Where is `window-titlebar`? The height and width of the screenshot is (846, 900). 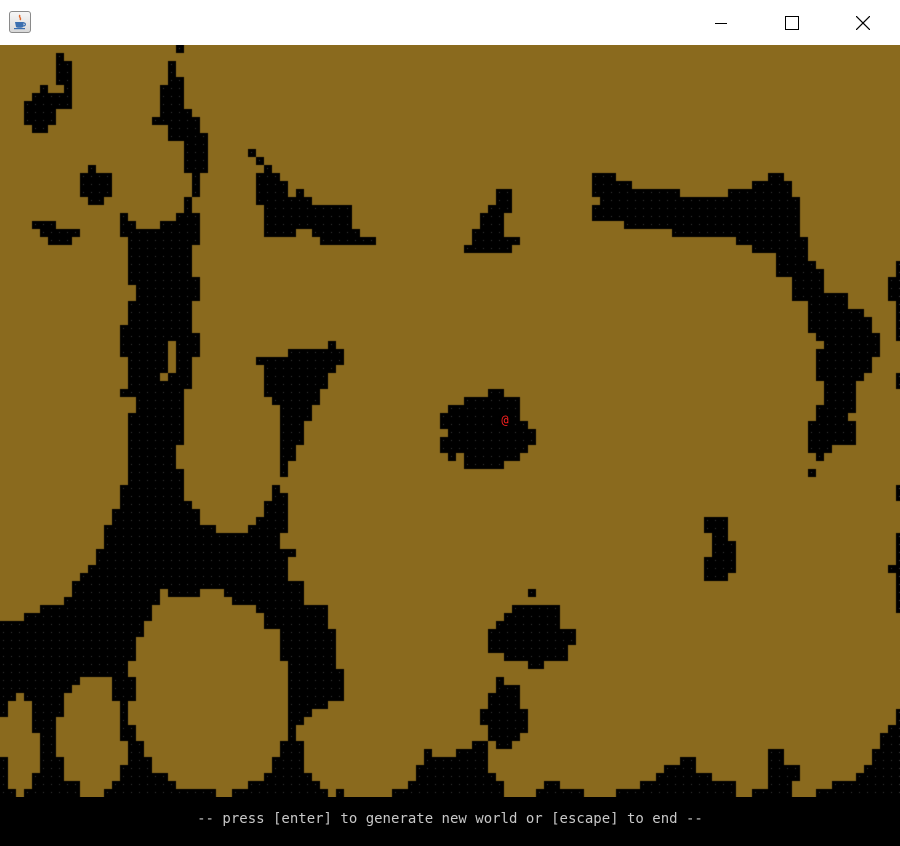
window-titlebar is located at coordinates (450, 22).